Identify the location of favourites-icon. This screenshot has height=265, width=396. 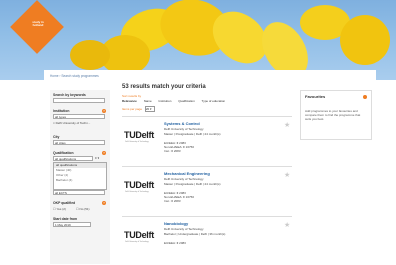
(365, 97).